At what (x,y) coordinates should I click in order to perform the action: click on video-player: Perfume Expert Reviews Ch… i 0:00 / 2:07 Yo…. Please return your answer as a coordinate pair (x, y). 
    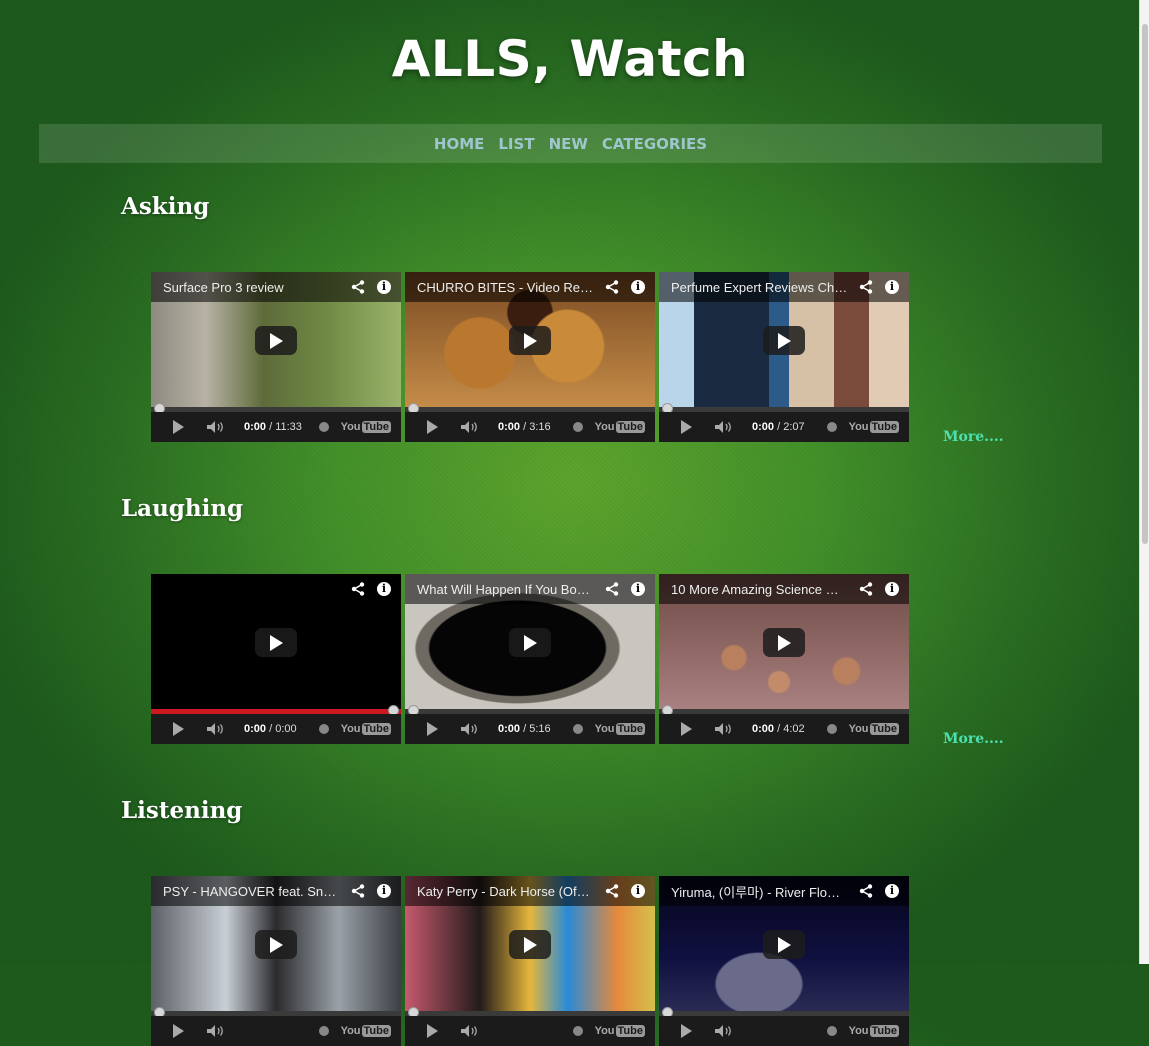
    Looking at the image, I should click on (784, 357).